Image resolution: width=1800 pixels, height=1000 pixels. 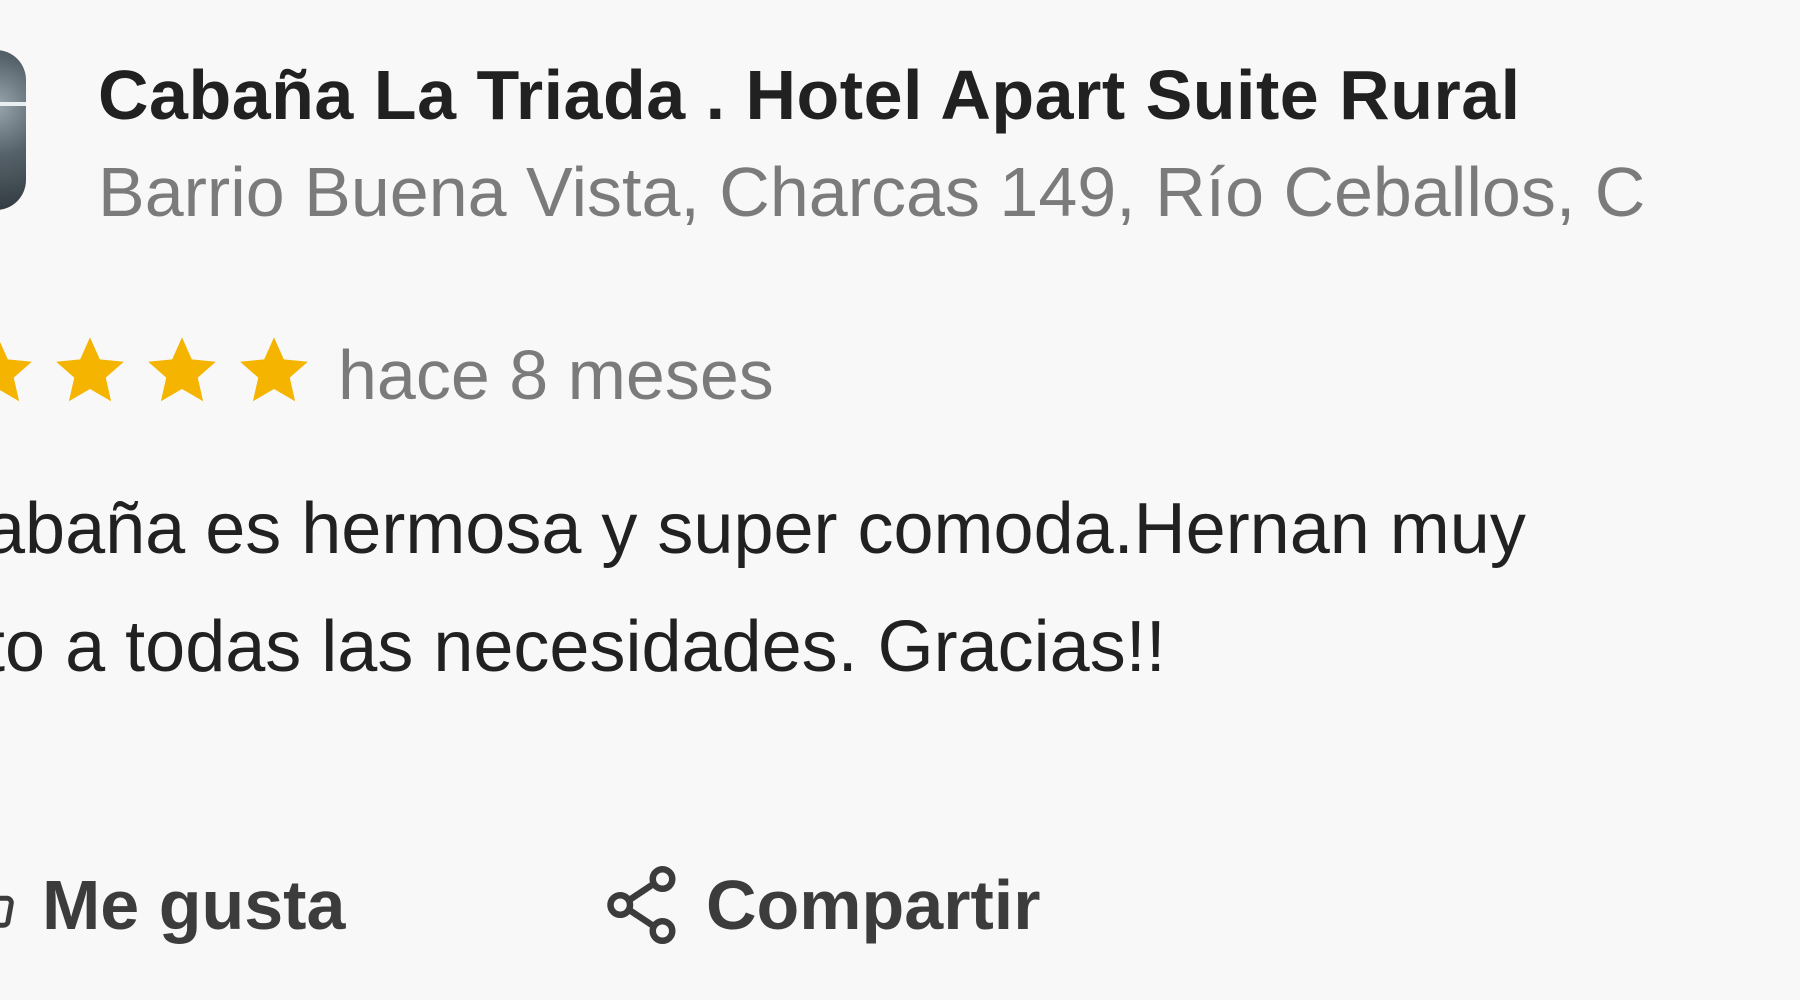 What do you see at coordinates (194, 905) in the screenshot?
I see `like-label: Me gusta` at bounding box center [194, 905].